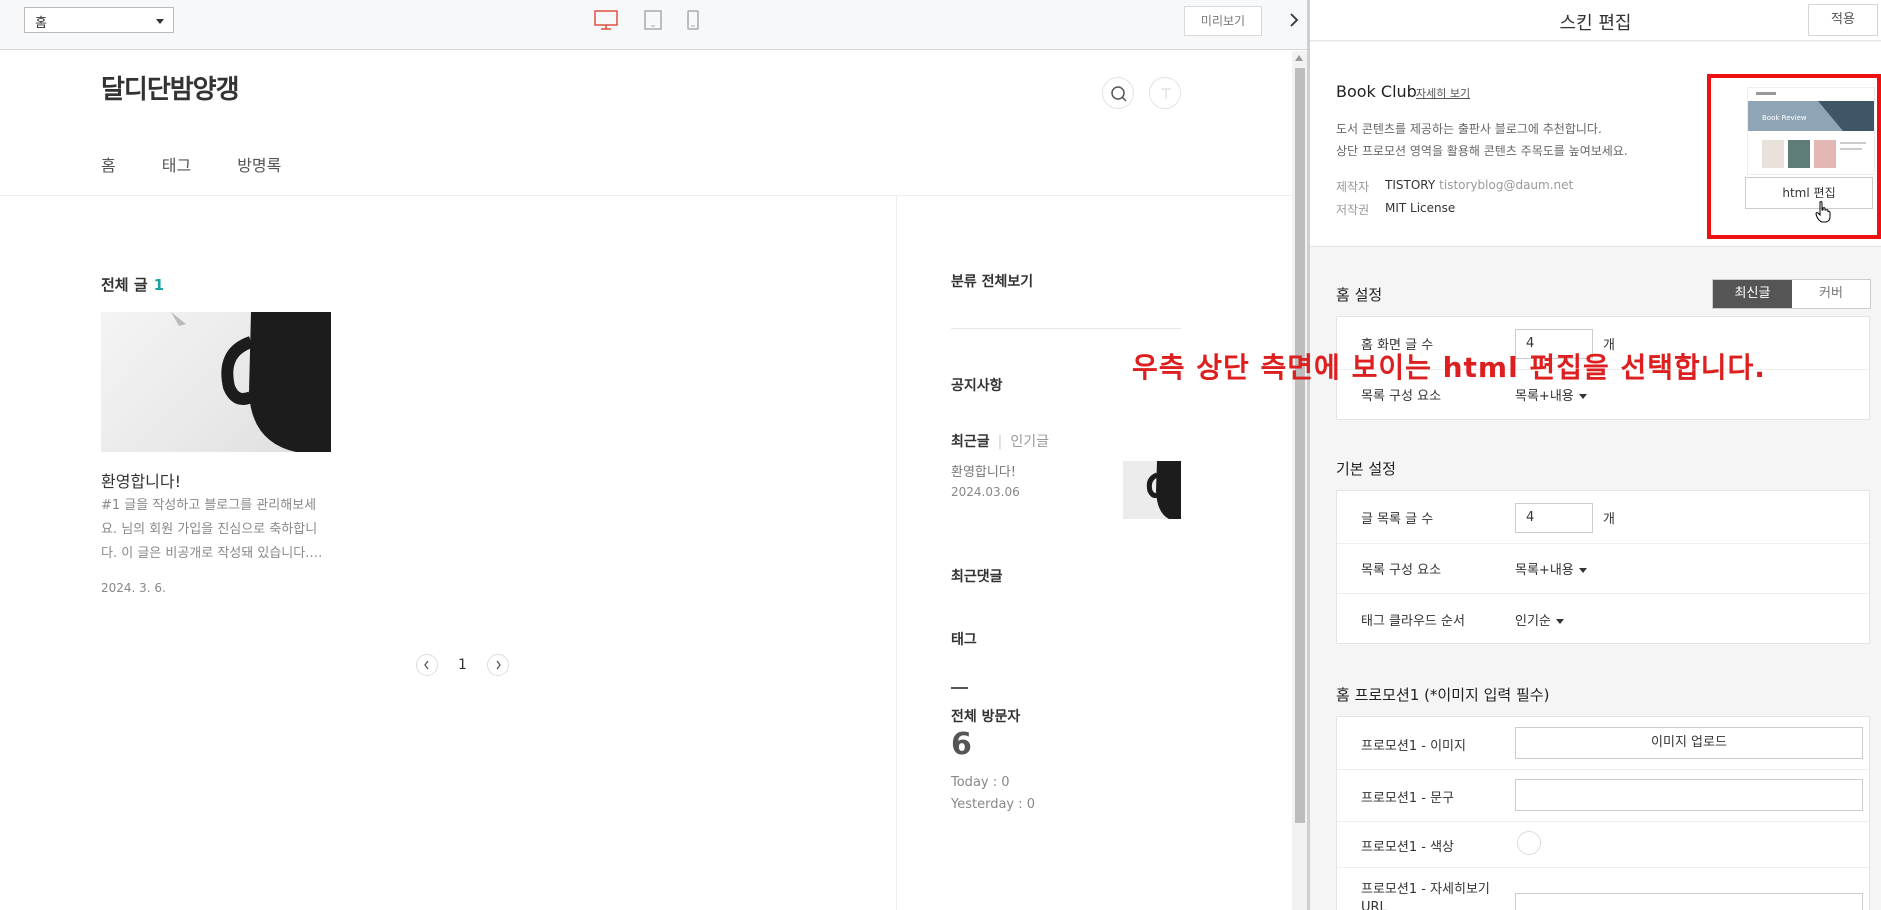 This screenshot has width=1881, height=910. I want to click on search-icon, so click(1119, 94).